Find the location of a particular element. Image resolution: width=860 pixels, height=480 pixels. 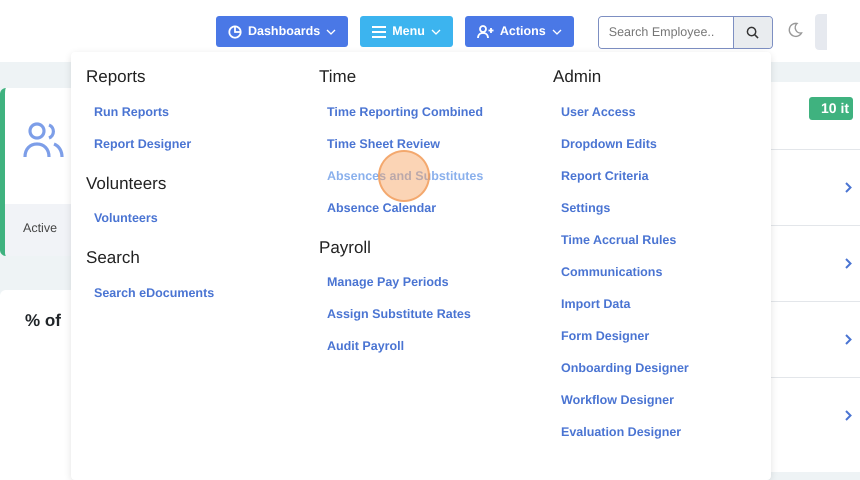

menu-link: Form Designer is located at coordinates (601, 336).